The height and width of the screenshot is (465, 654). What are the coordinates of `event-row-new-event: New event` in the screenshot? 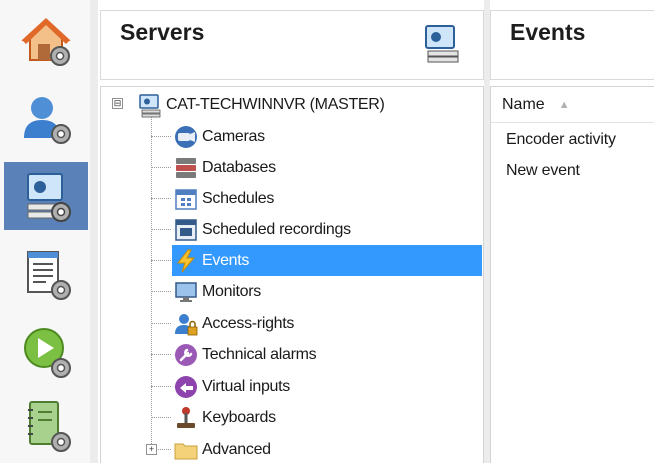 It's located at (543, 171).